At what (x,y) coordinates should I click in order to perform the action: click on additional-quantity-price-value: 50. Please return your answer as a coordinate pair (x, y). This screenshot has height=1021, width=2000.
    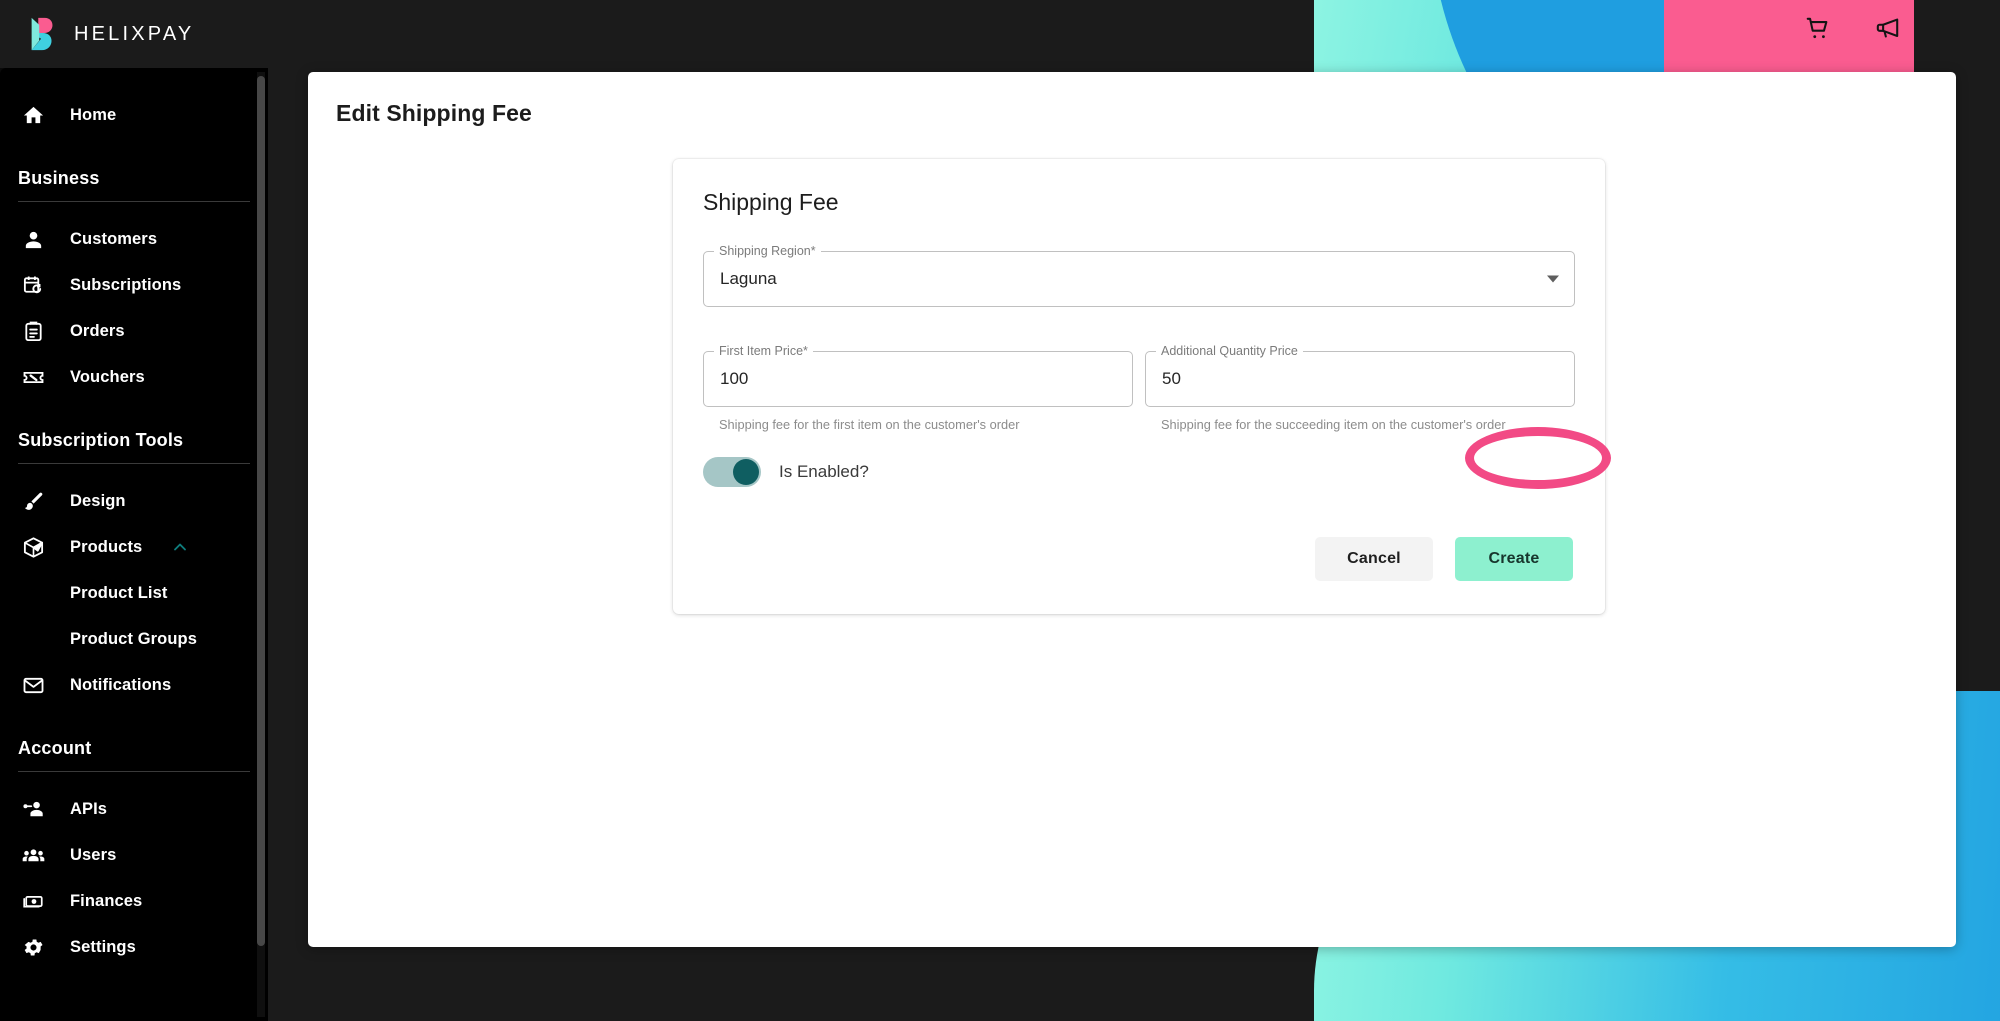
    Looking at the image, I should click on (1171, 378).